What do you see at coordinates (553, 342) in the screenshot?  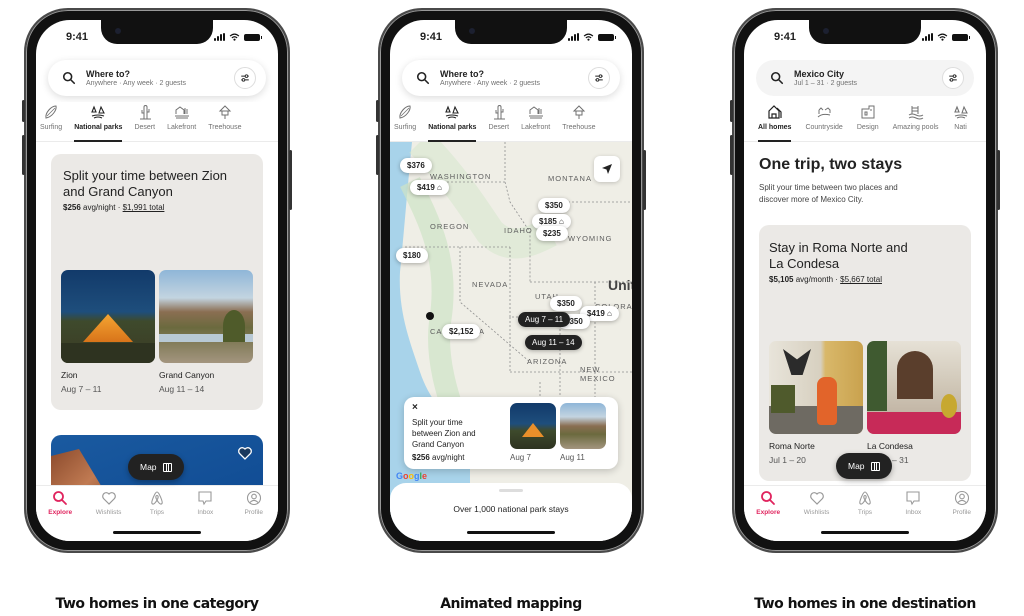 I see `date-pin: Aug 11 – 14` at bounding box center [553, 342].